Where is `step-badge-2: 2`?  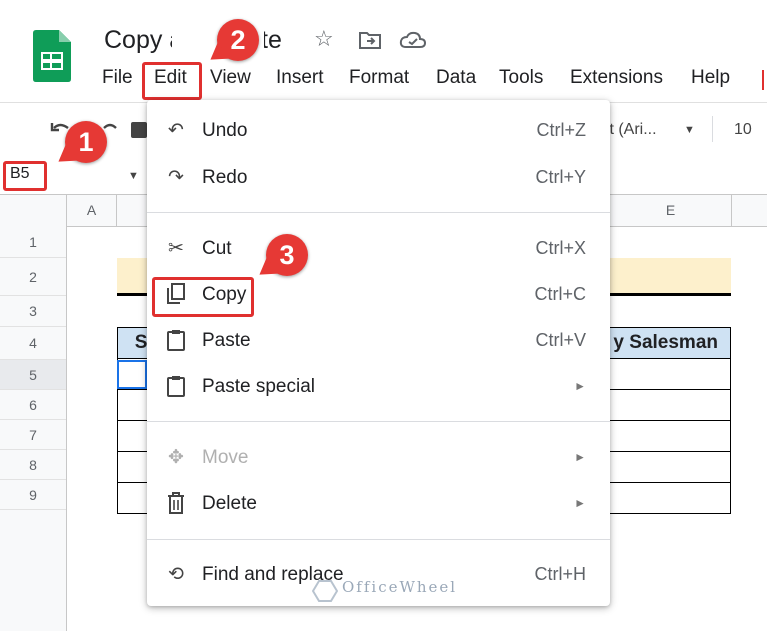
step-badge-2: 2 is located at coordinates (238, 40).